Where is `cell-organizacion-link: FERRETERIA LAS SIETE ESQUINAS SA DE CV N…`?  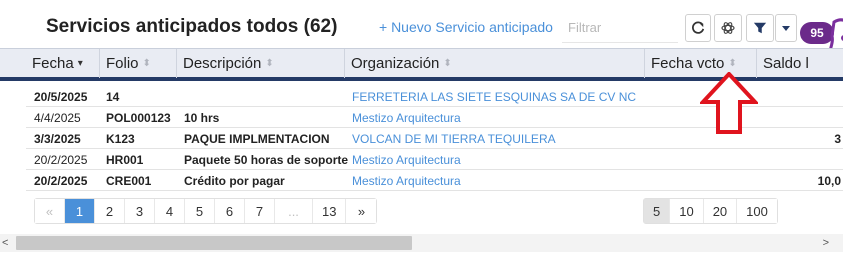 cell-organizacion-link: FERRETERIA LAS SIETE ESQUINAS SA DE CV N… is located at coordinates (494, 97).